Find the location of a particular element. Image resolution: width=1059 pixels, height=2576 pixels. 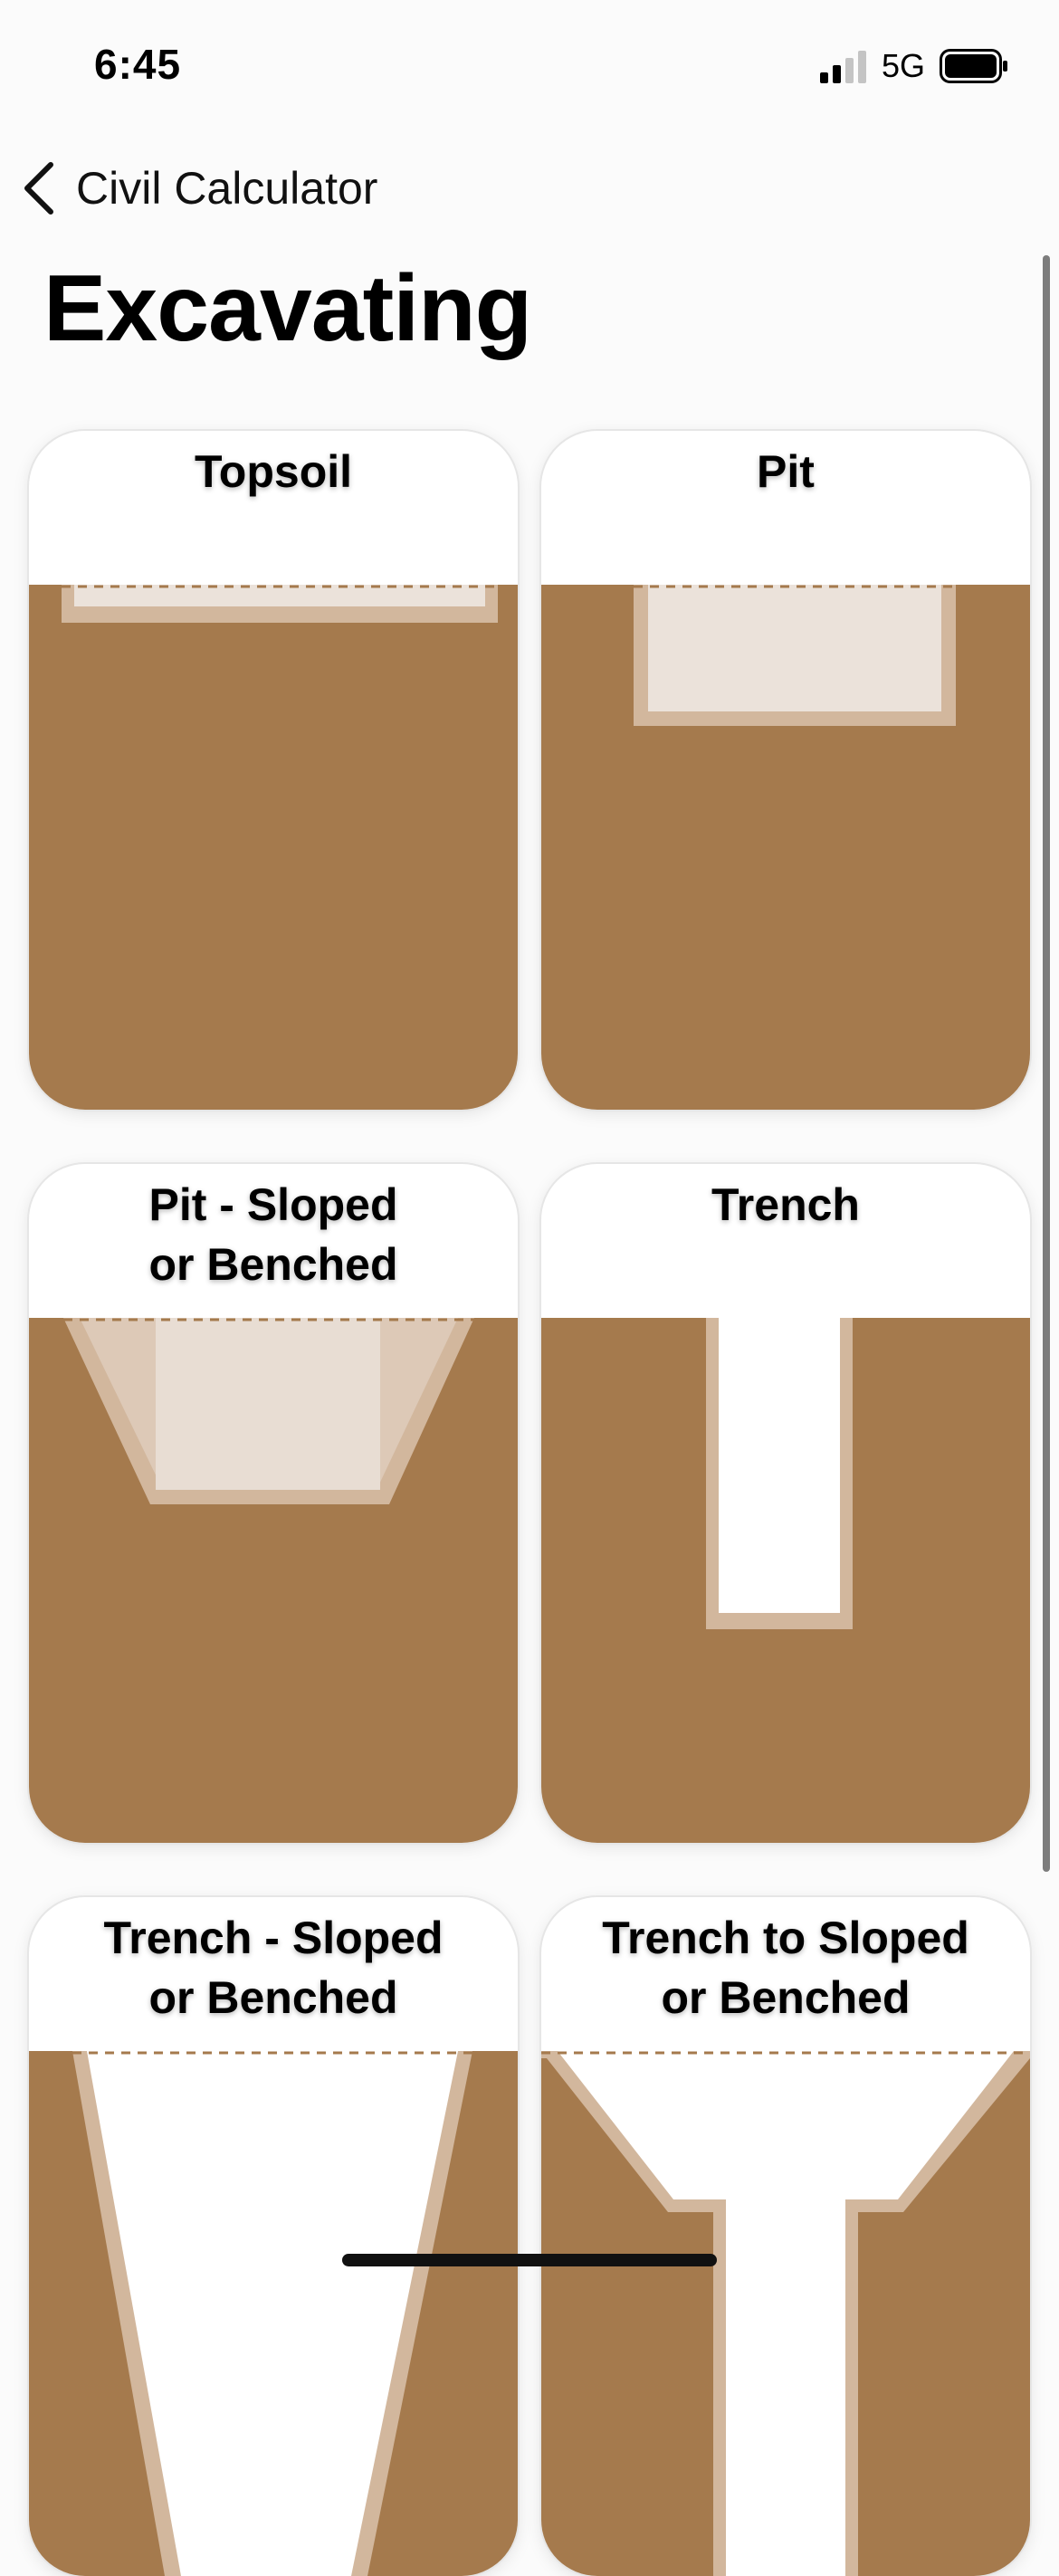

card-label: Pit - Sloped or Benched is located at coordinates (273, 1234).